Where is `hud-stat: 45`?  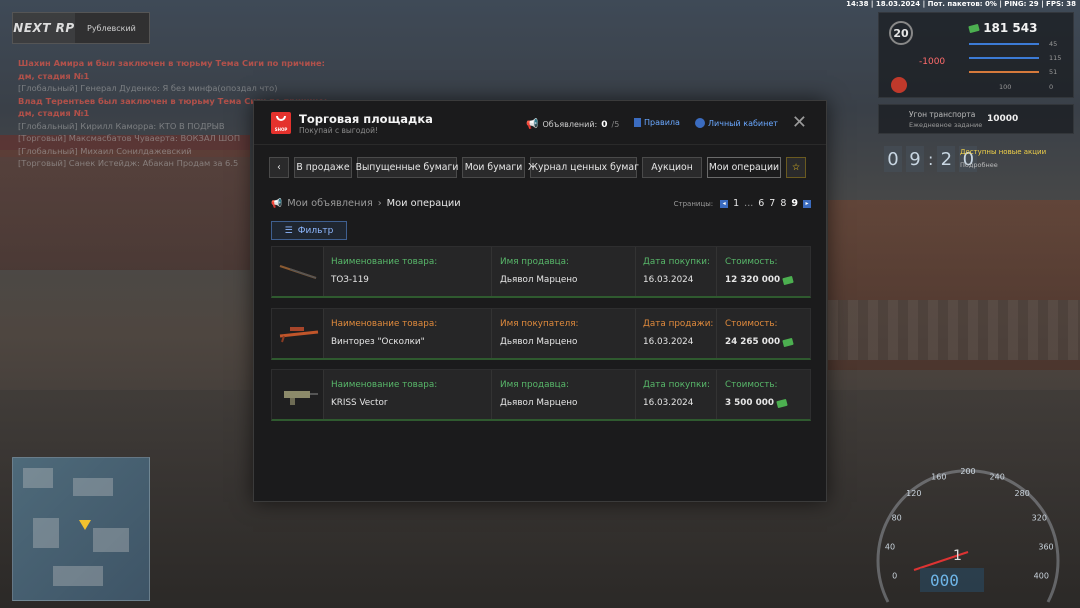 hud-stat: 45 is located at coordinates (1053, 44).